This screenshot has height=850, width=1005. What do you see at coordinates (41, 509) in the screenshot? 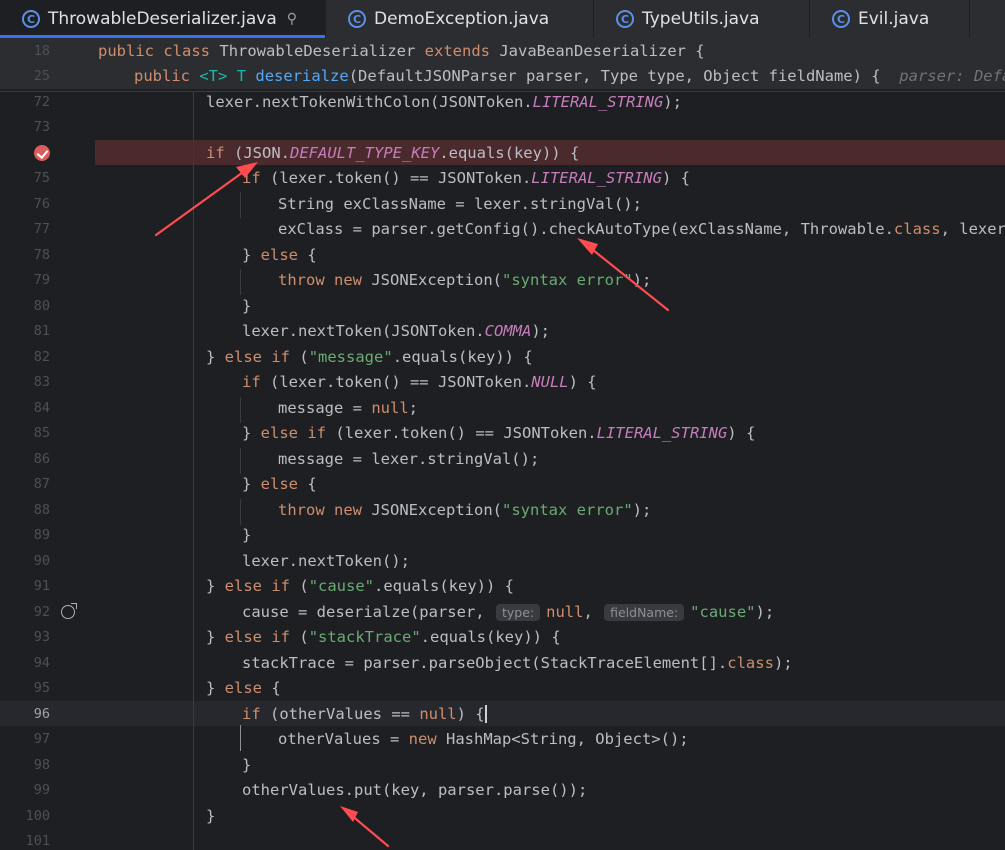
I see `line-number: 88` at bounding box center [41, 509].